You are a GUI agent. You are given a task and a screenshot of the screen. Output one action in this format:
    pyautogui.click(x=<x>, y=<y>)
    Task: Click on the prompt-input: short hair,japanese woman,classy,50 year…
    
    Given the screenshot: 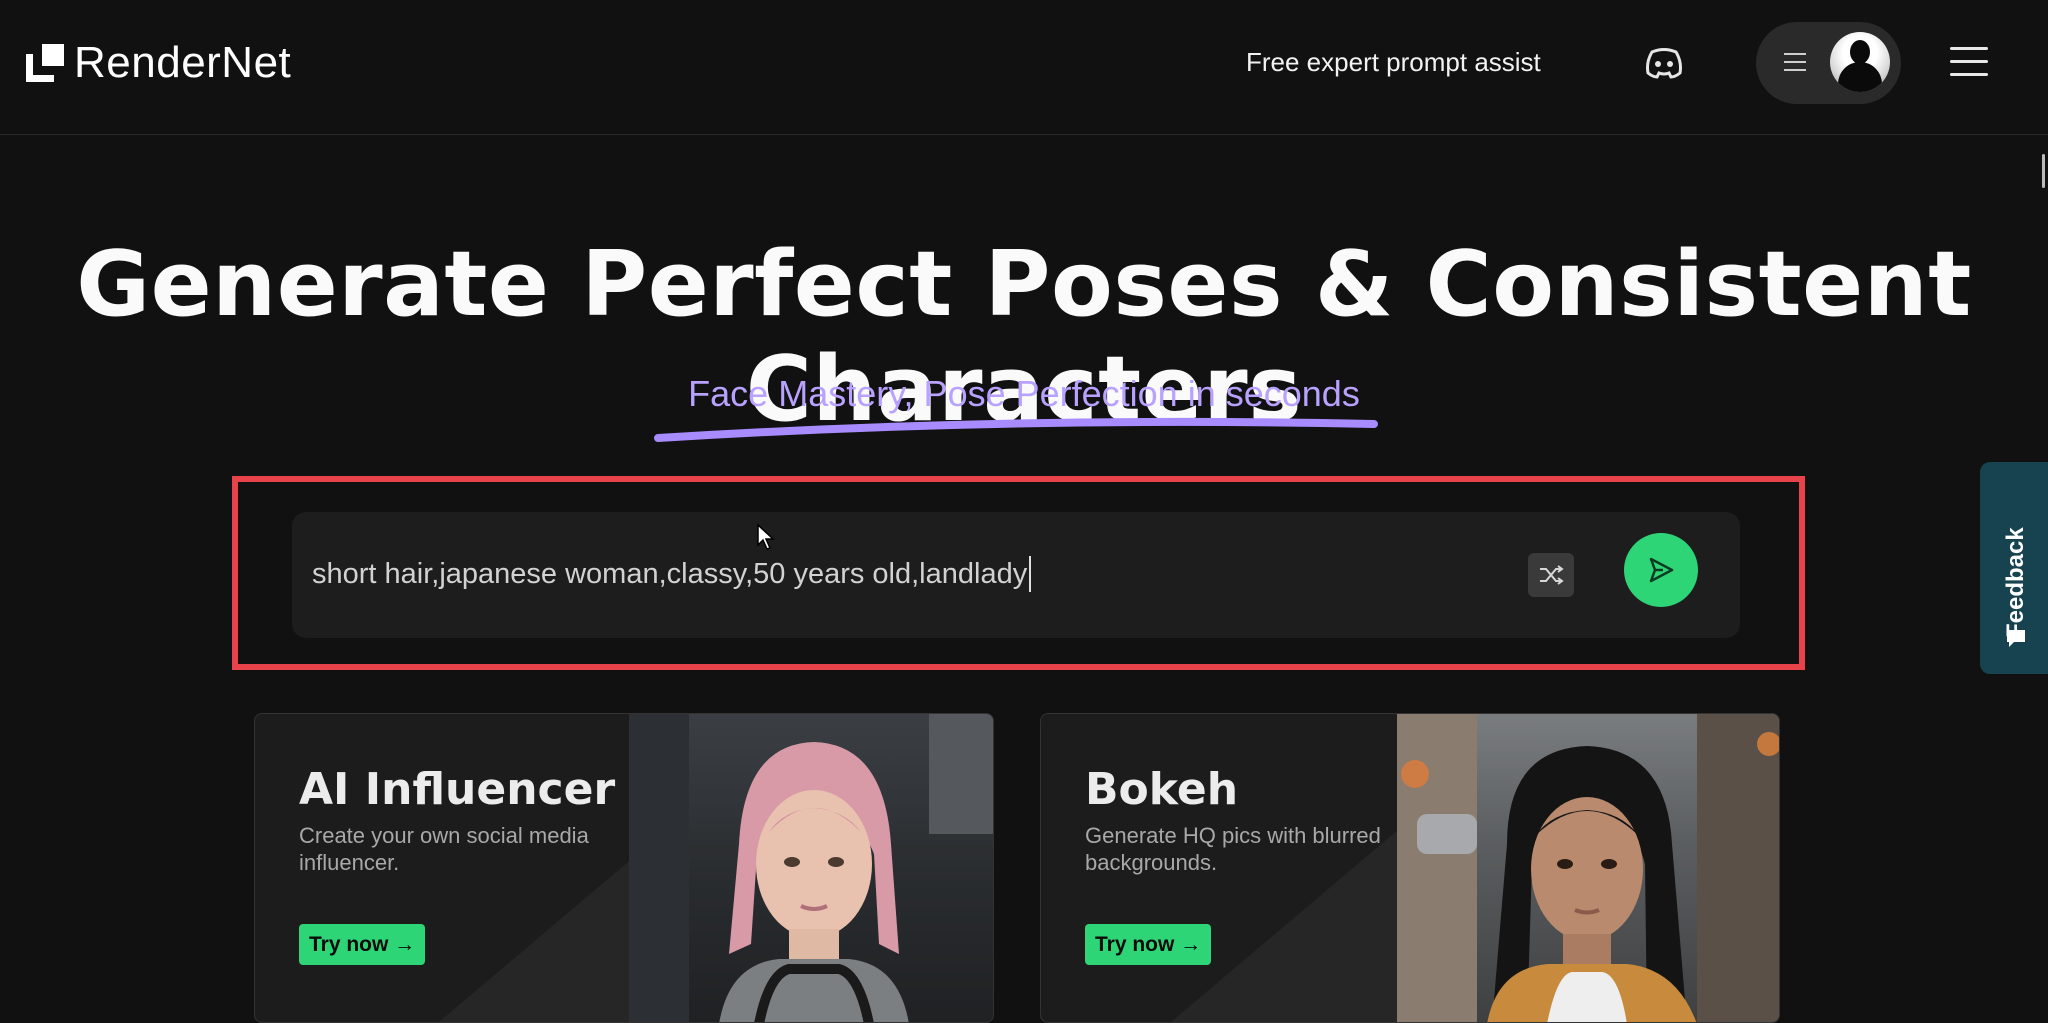 What is the action you would take?
    pyautogui.click(x=672, y=574)
    